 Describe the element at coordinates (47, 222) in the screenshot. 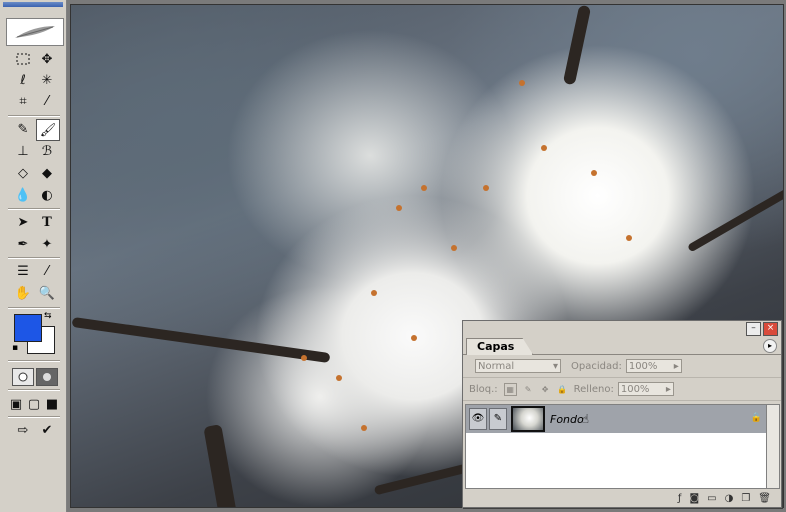

I see `type-tool-icon: T` at that location.